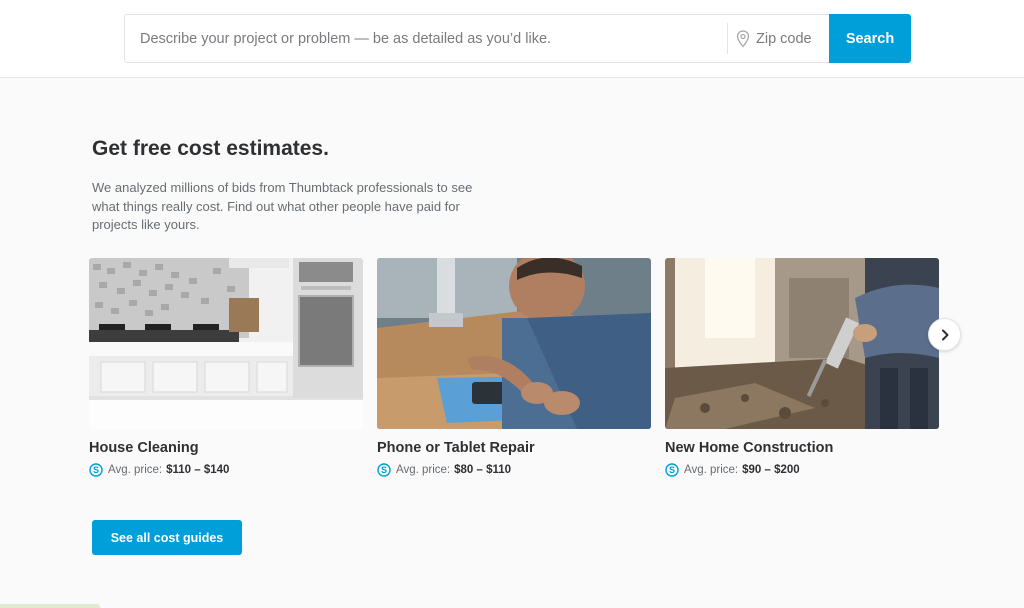  What do you see at coordinates (210, 148) in the screenshot?
I see `section-heading: Get free cost estimates.` at bounding box center [210, 148].